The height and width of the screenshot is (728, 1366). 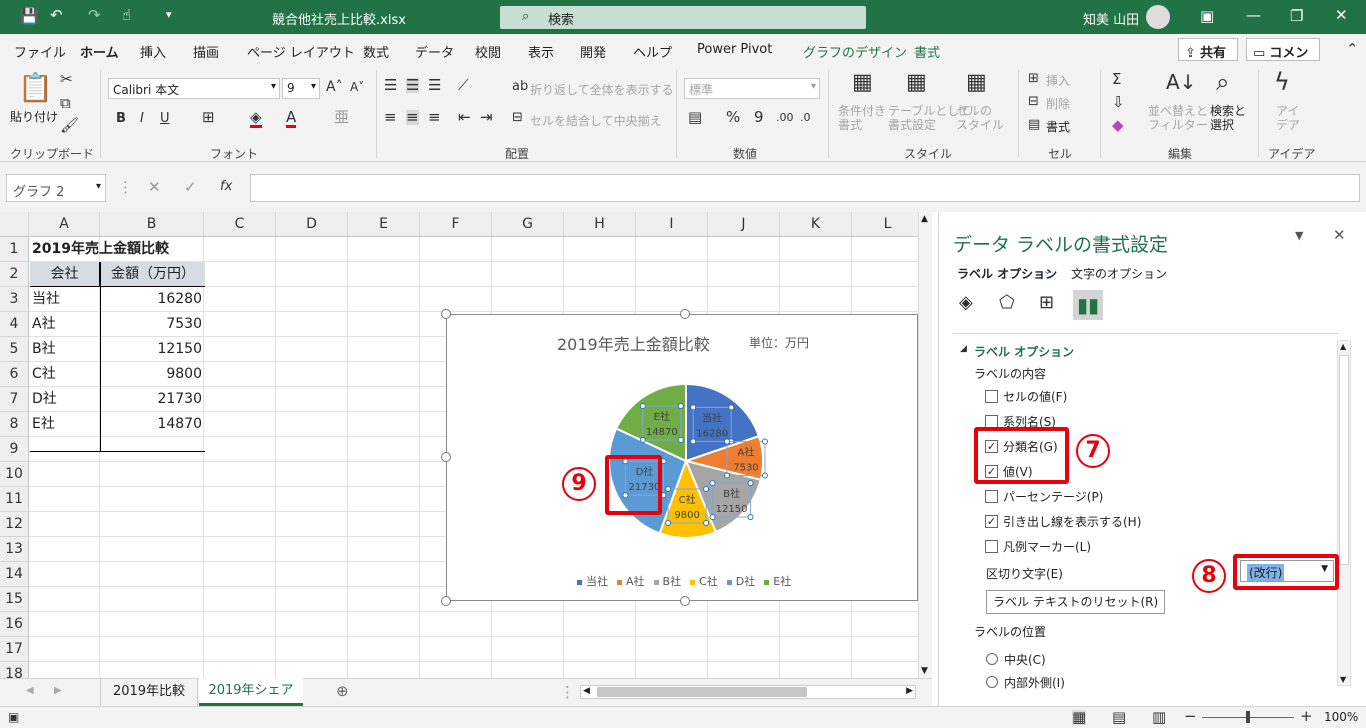 What do you see at coordinates (805, 117) in the screenshot?
I see `decimal-decrease-icon: .0` at bounding box center [805, 117].